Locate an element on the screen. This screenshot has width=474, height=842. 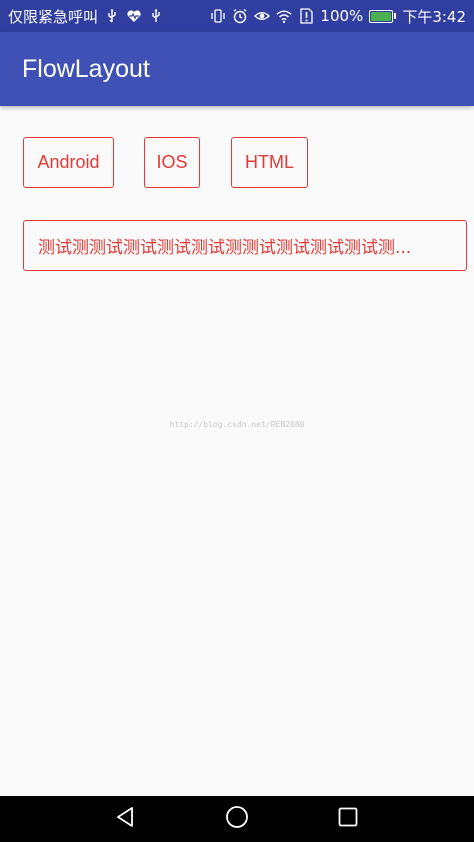
battery-body is located at coordinates (381, 16).